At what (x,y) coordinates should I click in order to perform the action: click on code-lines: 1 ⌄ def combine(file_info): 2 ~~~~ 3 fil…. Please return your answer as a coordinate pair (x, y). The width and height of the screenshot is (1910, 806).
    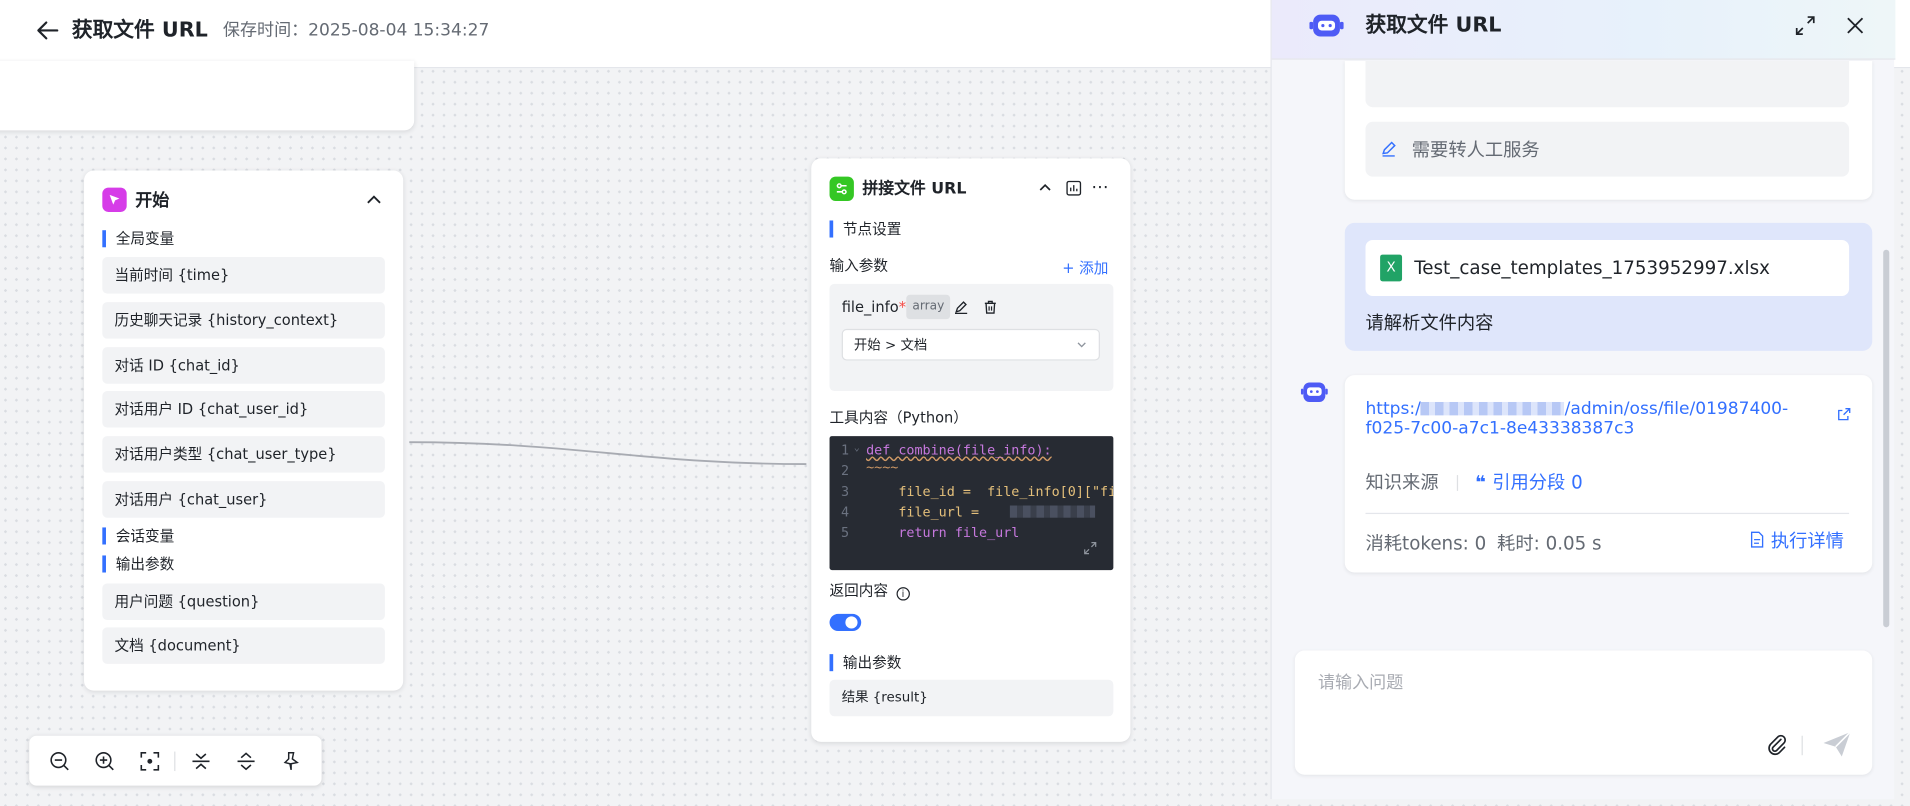
    Looking at the image, I should click on (972, 503).